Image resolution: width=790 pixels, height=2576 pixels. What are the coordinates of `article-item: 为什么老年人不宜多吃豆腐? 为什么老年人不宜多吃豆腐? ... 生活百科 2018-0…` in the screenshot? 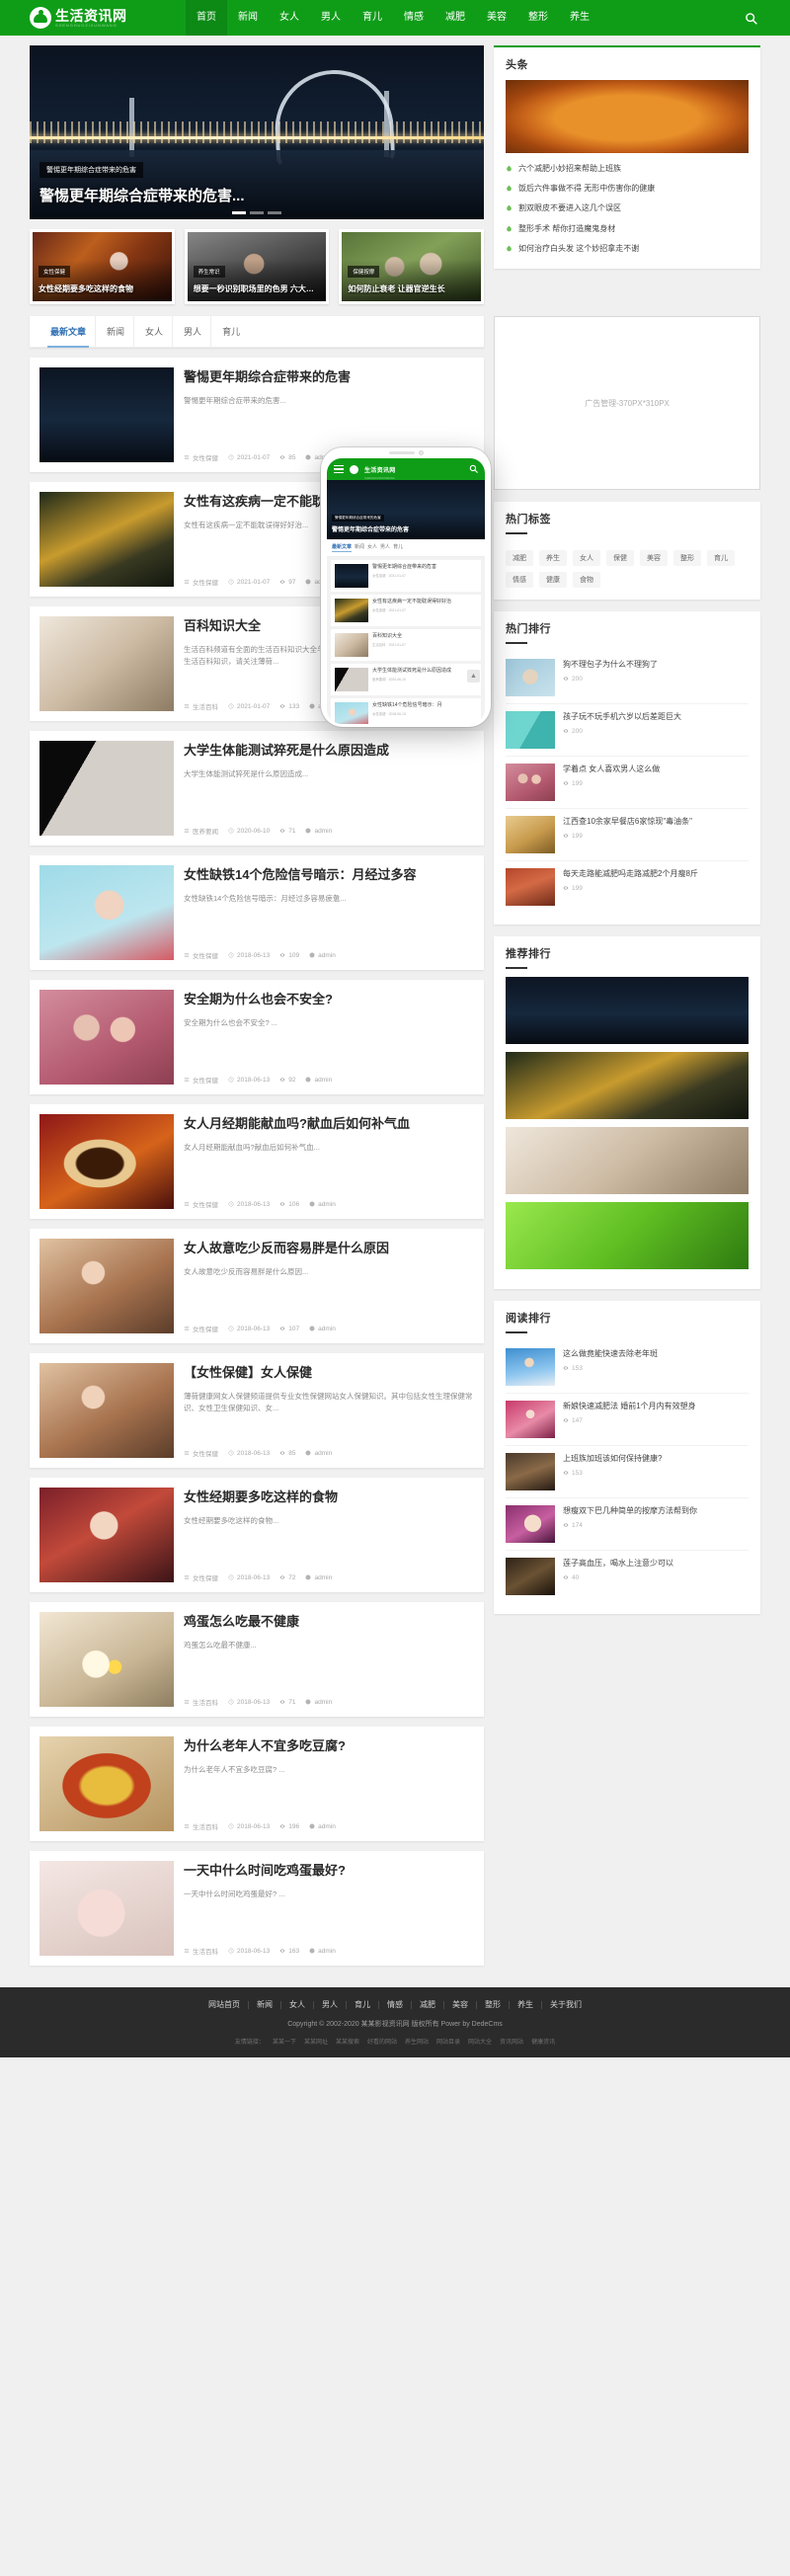 It's located at (257, 1784).